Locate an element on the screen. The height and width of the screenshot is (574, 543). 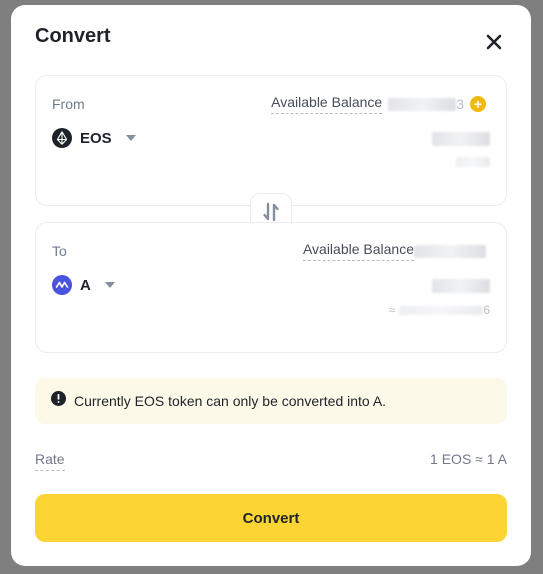
convert-button: Convert is located at coordinates (271, 518).